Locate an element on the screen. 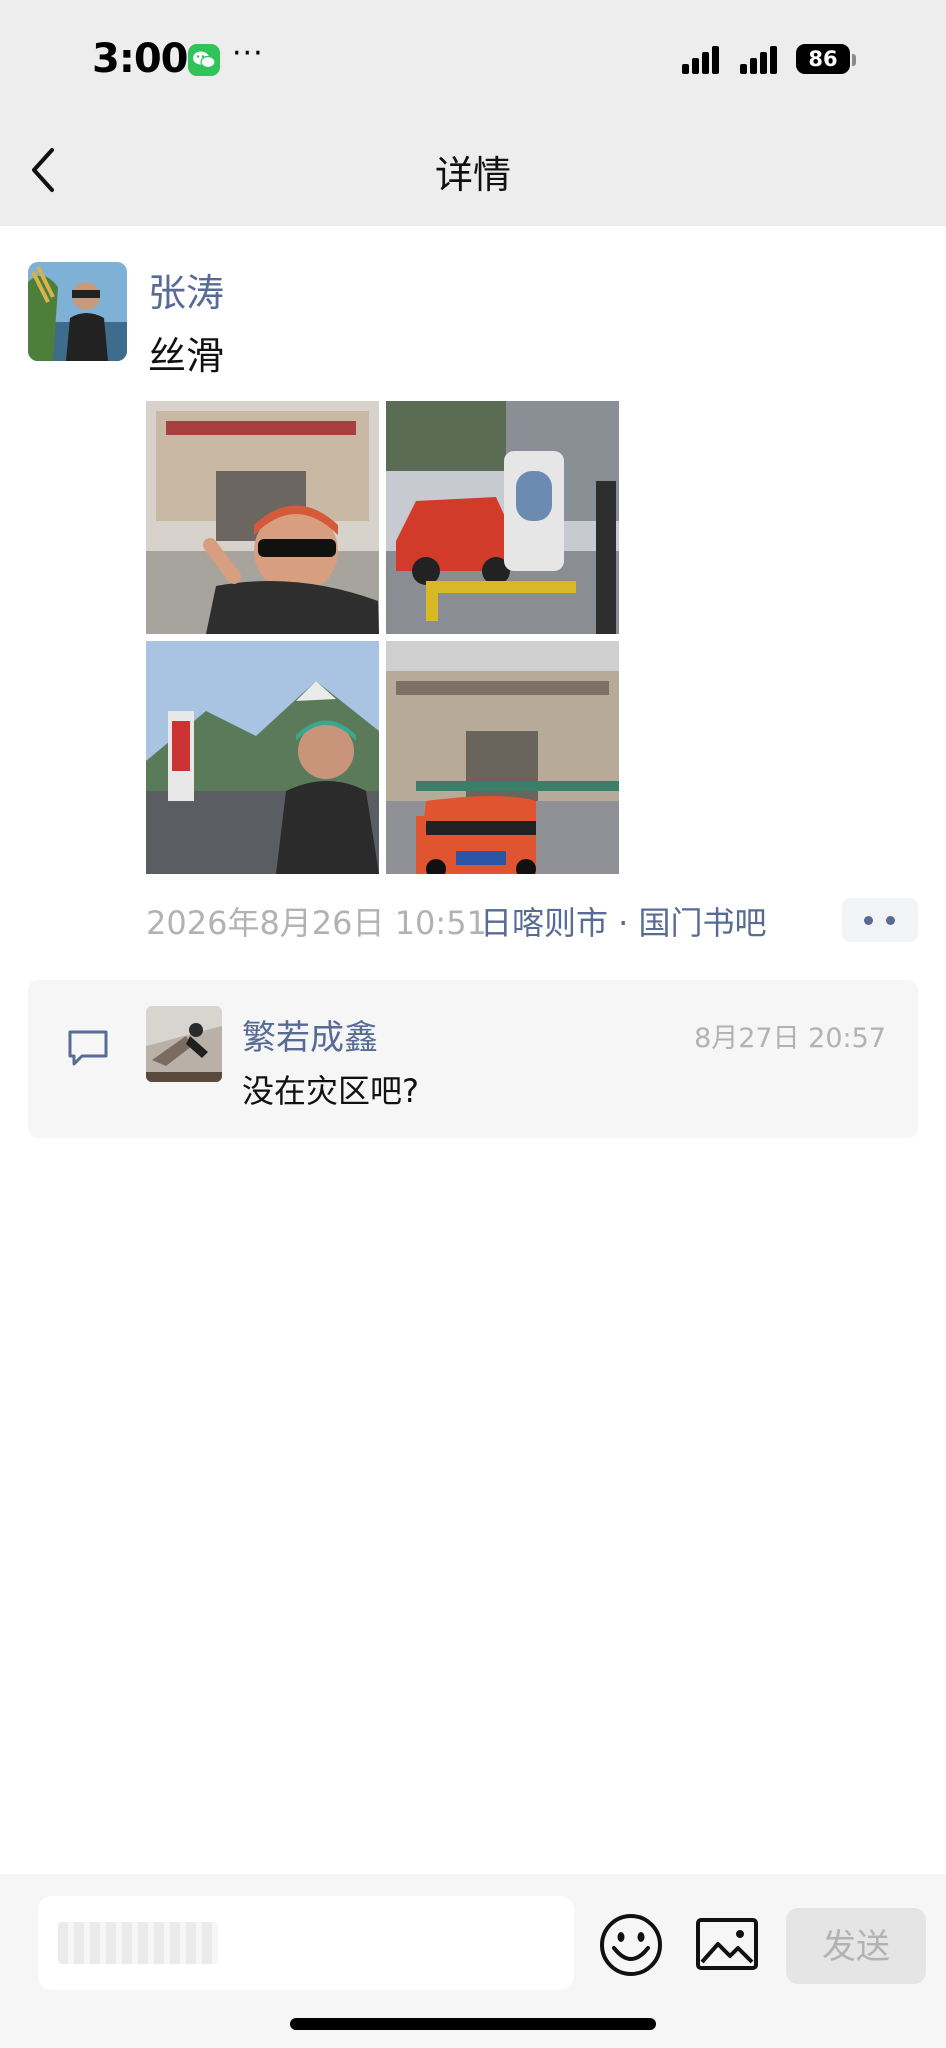 This screenshot has width=946, height=2048. post-timestamp: 2026年8月26日 10:51 is located at coordinates (316, 923).